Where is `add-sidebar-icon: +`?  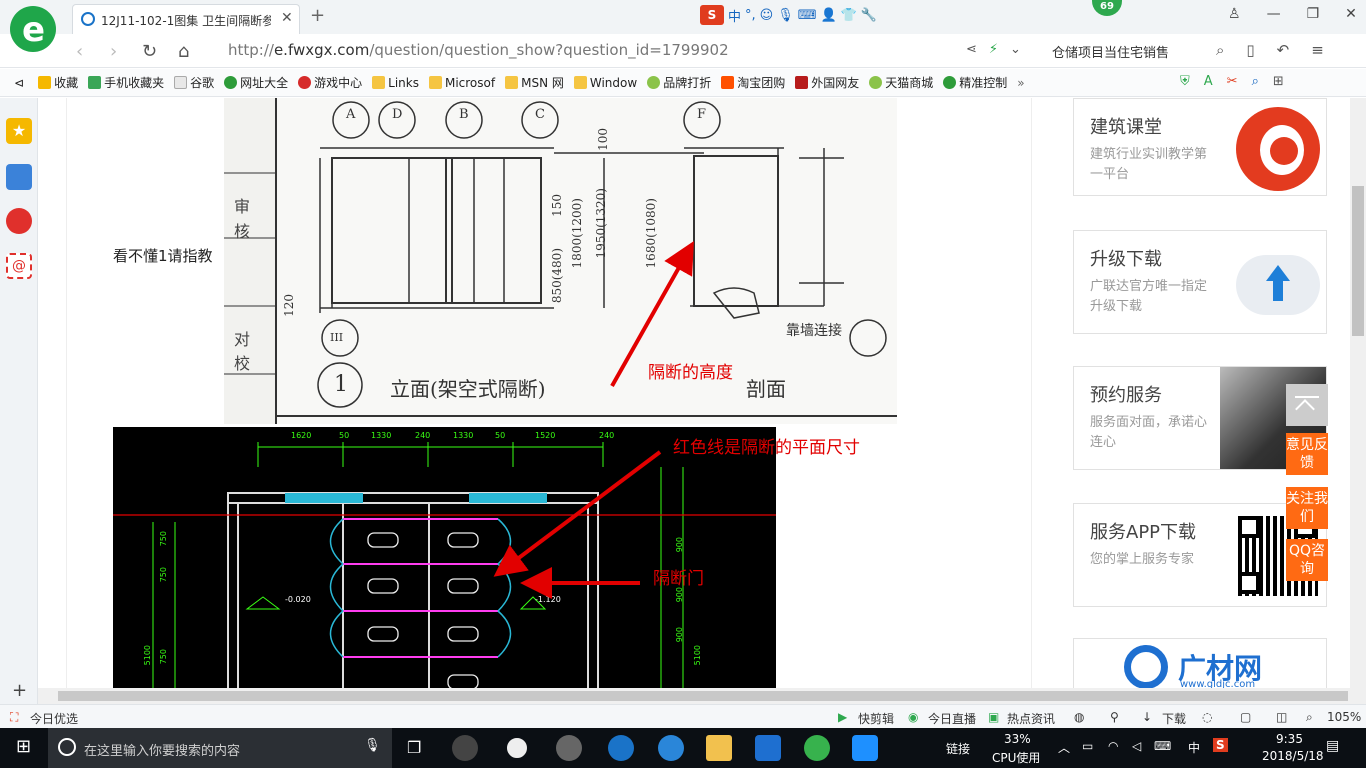 add-sidebar-icon: + is located at coordinates (19, 690).